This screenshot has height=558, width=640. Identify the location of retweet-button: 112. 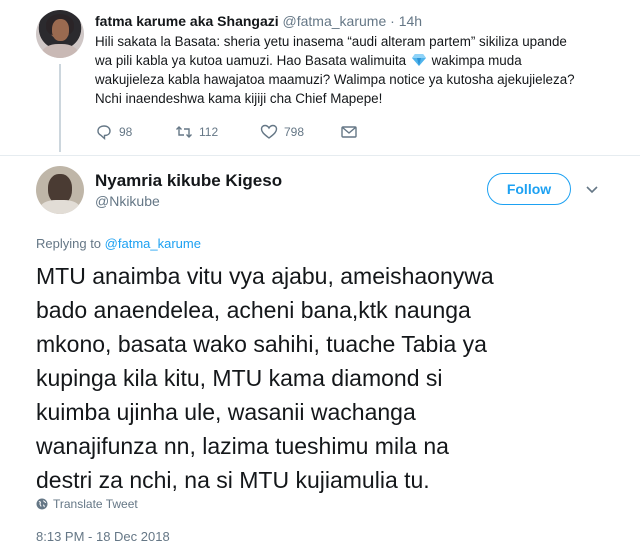
(196, 132).